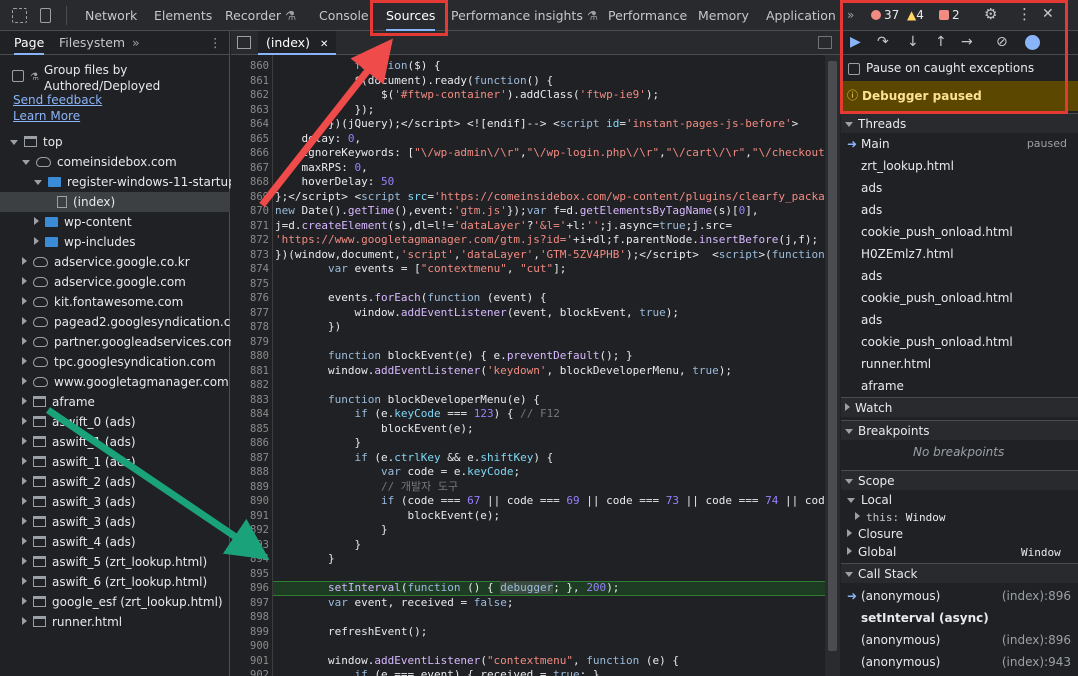 Image resolution: width=1078 pixels, height=676 pixels. Describe the element at coordinates (115, 162) in the screenshot. I see `tree-item: comeinsidebox.com` at that location.